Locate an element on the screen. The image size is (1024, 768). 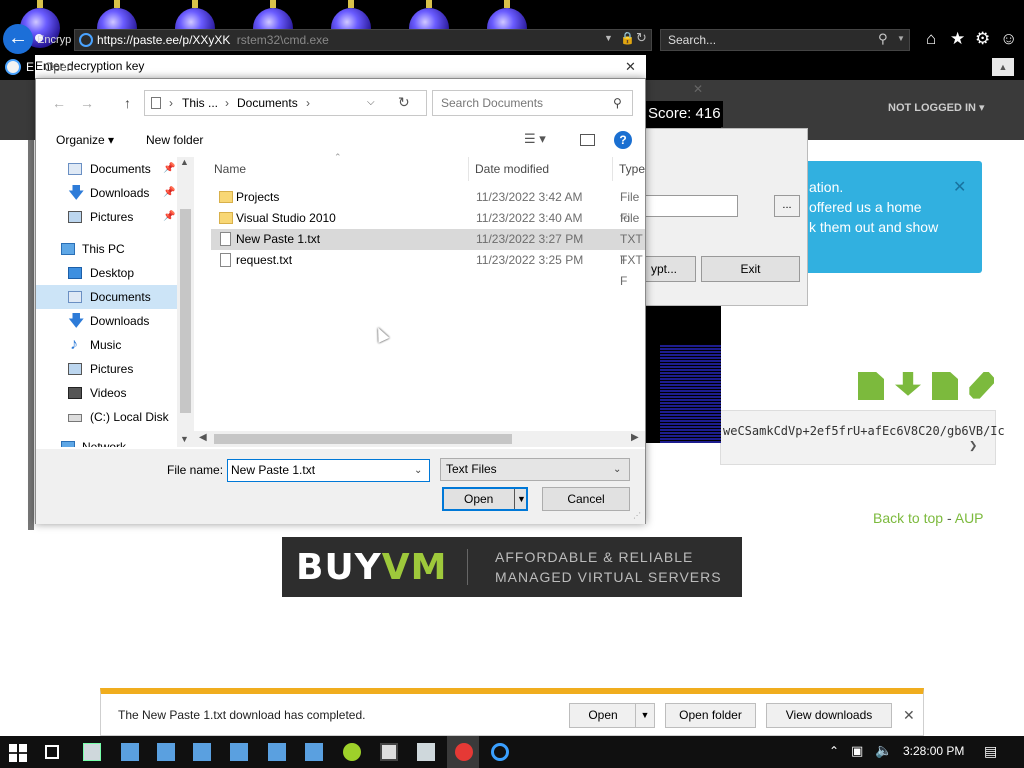
hscroll-thumb is located at coordinates (363, 439).